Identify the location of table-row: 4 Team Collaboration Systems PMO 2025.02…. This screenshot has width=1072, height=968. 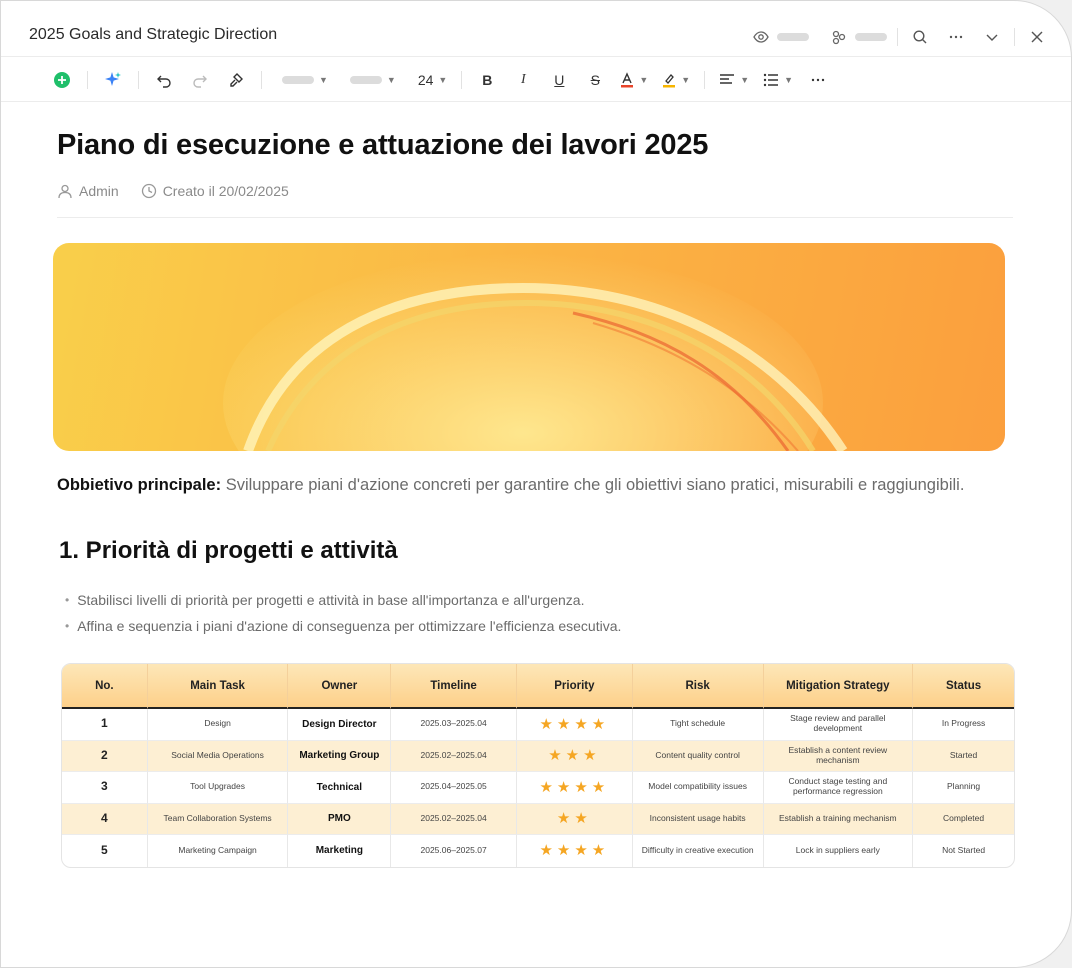
(538, 819).